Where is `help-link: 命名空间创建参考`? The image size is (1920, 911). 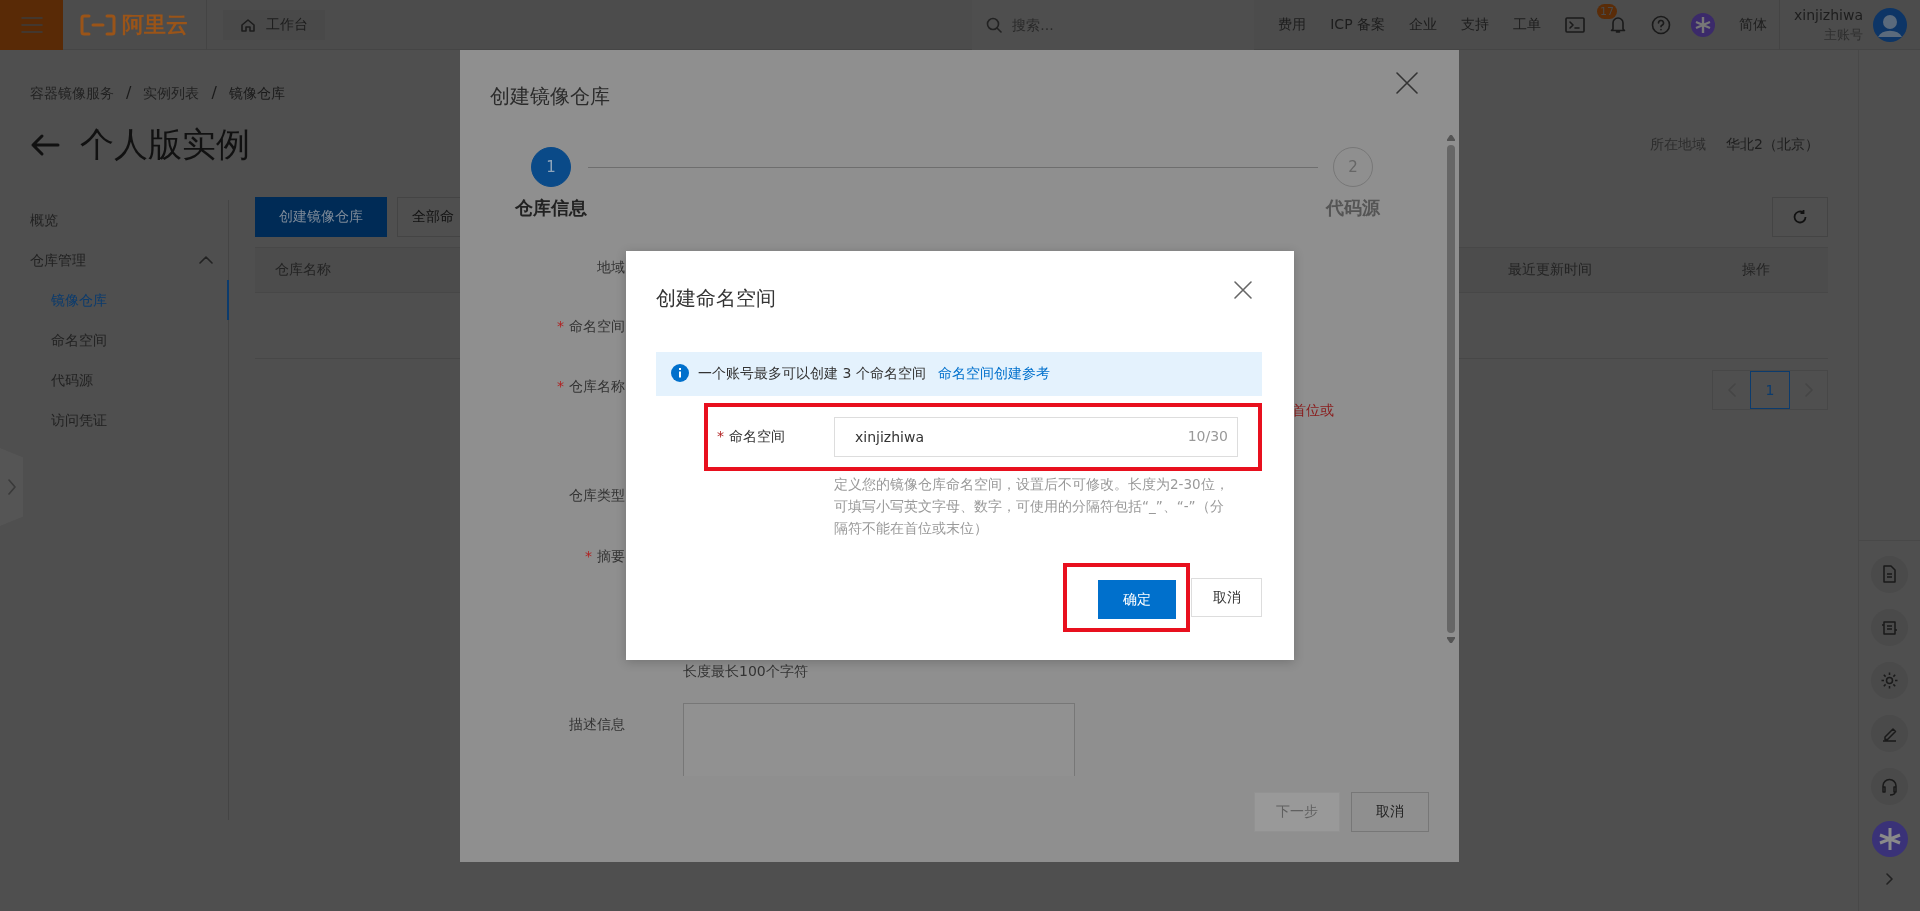 help-link: 命名空间创建参考 is located at coordinates (993, 374).